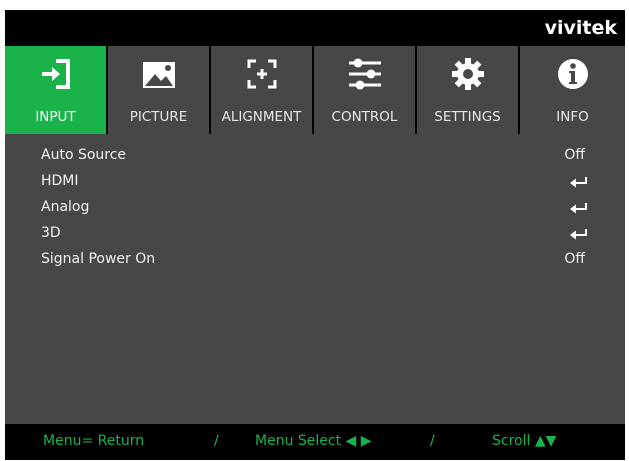 This screenshot has height=461, width=629. What do you see at coordinates (572, 74) in the screenshot?
I see `info-icon` at bounding box center [572, 74].